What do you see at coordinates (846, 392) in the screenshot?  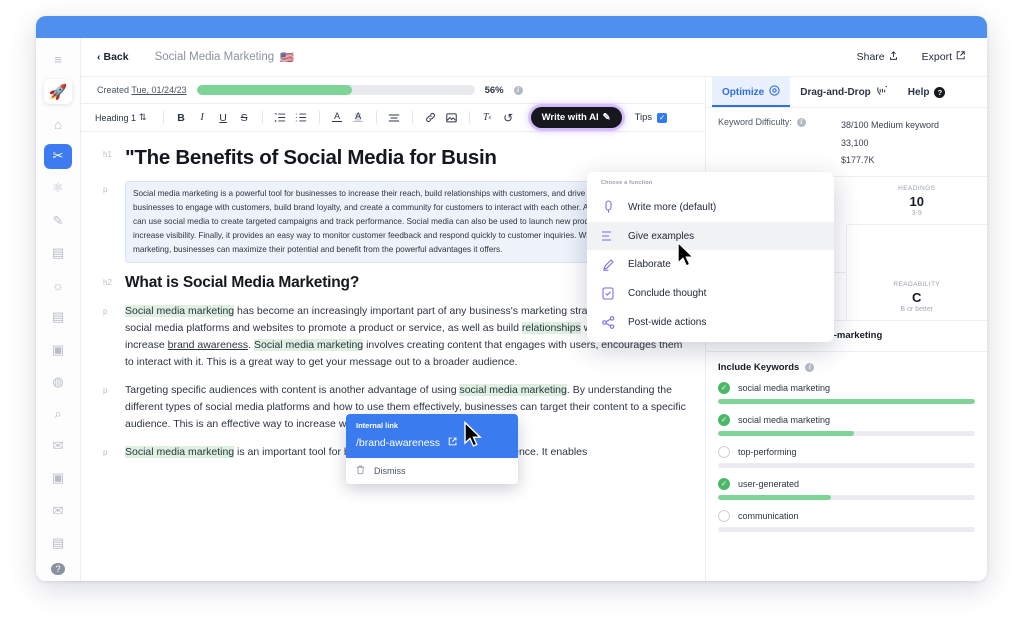 I see `keyword-item-0: ✓ social media marketing` at bounding box center [846, 392].